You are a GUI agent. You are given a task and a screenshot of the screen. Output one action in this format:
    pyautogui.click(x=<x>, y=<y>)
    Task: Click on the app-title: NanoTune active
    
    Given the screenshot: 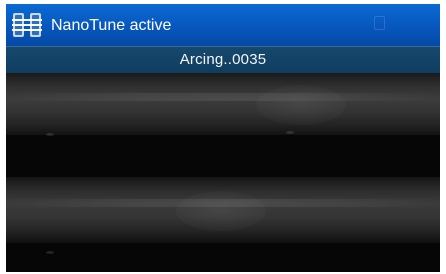 What is the action you would take?
    pyautogui.click(x=111, y=25)
    